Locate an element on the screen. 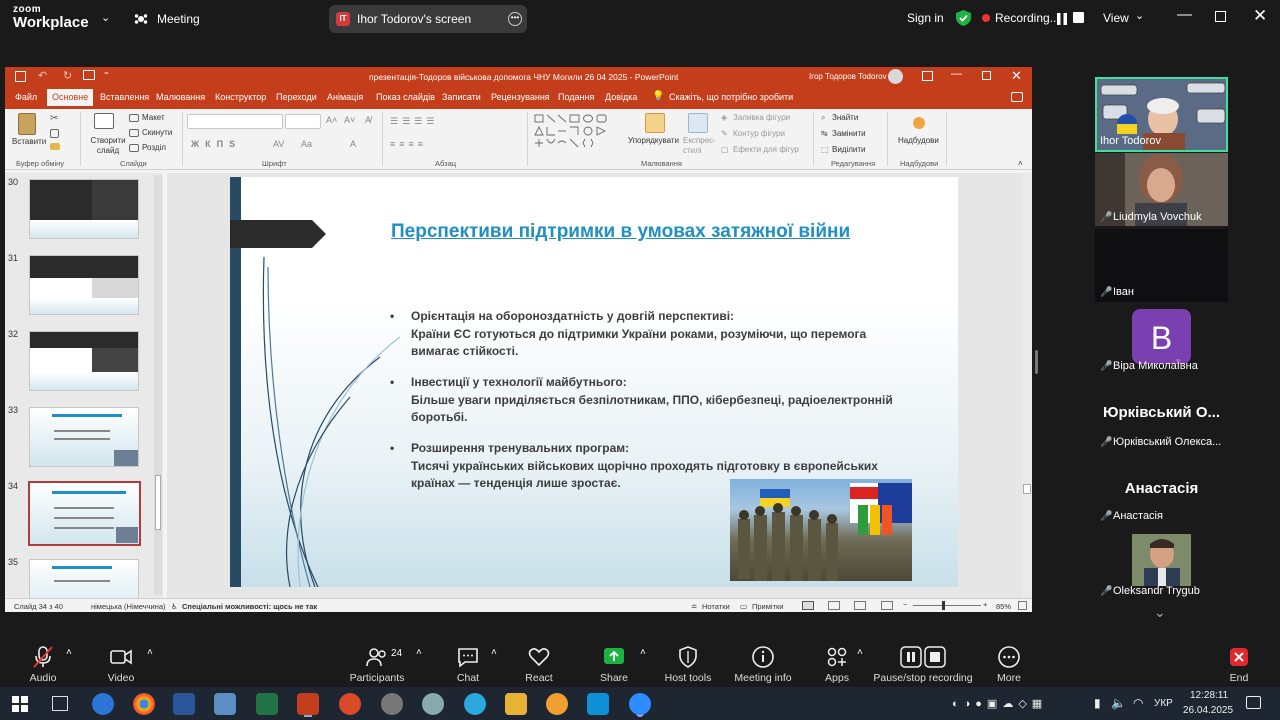  view-menu: View is located at coordinates (1116, 18).